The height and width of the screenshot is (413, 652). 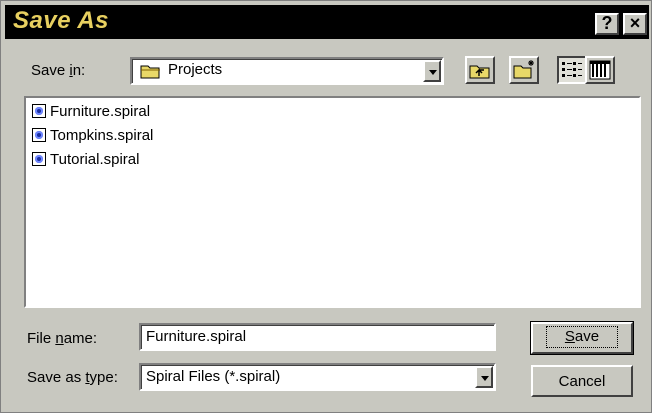 What do you see at coordinates (432, 71) in the screenshot?
I see `save-in-dropdown-arrow` at bounding box center [432, 71].